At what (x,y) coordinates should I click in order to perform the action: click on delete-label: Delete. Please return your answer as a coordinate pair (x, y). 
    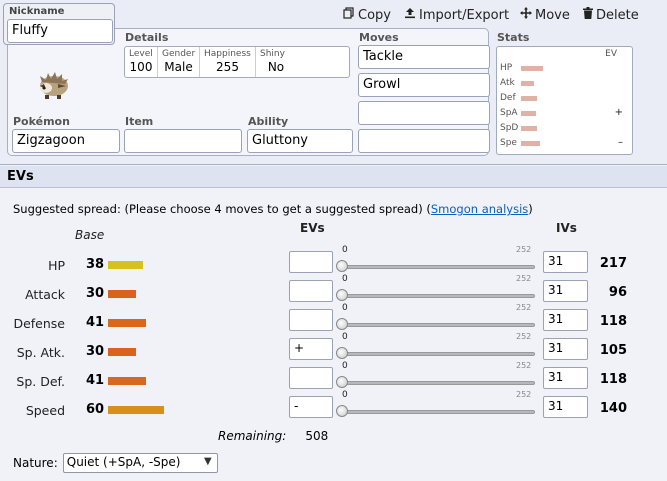
    Looking at the image, I should click on (617, 15).